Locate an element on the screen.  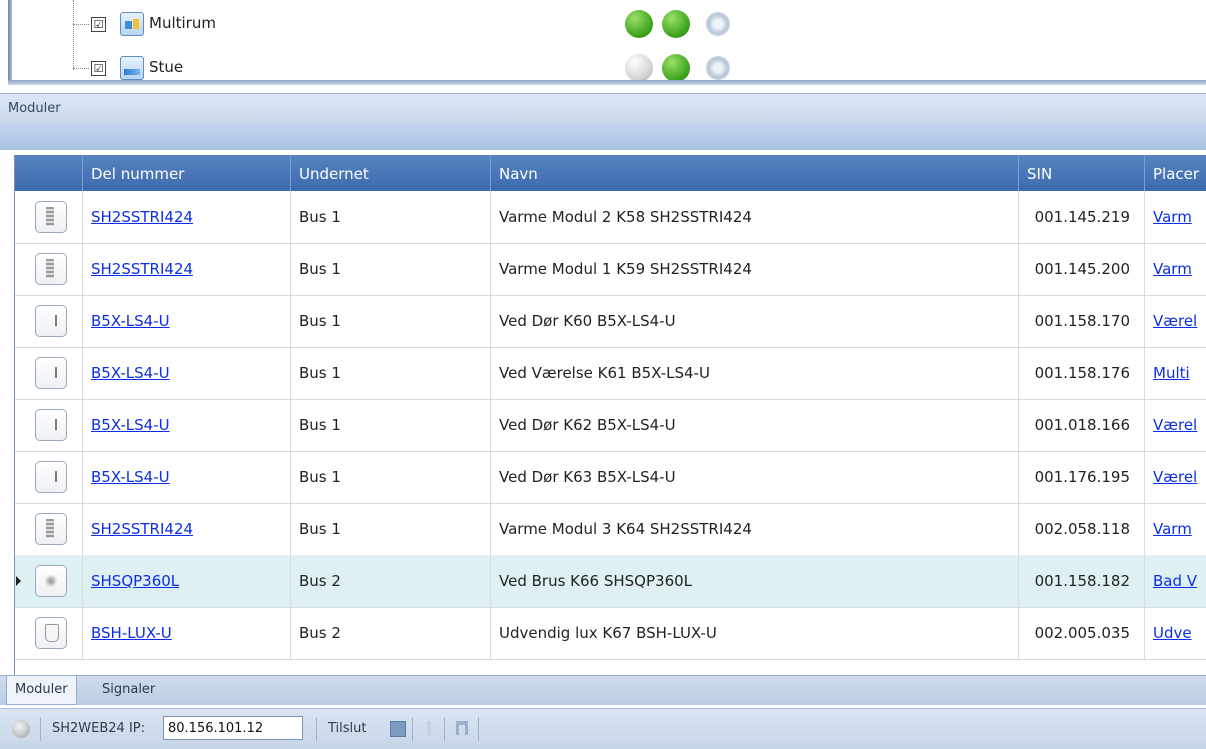
placement-link: Multi is located at coordinates (1171, 373).